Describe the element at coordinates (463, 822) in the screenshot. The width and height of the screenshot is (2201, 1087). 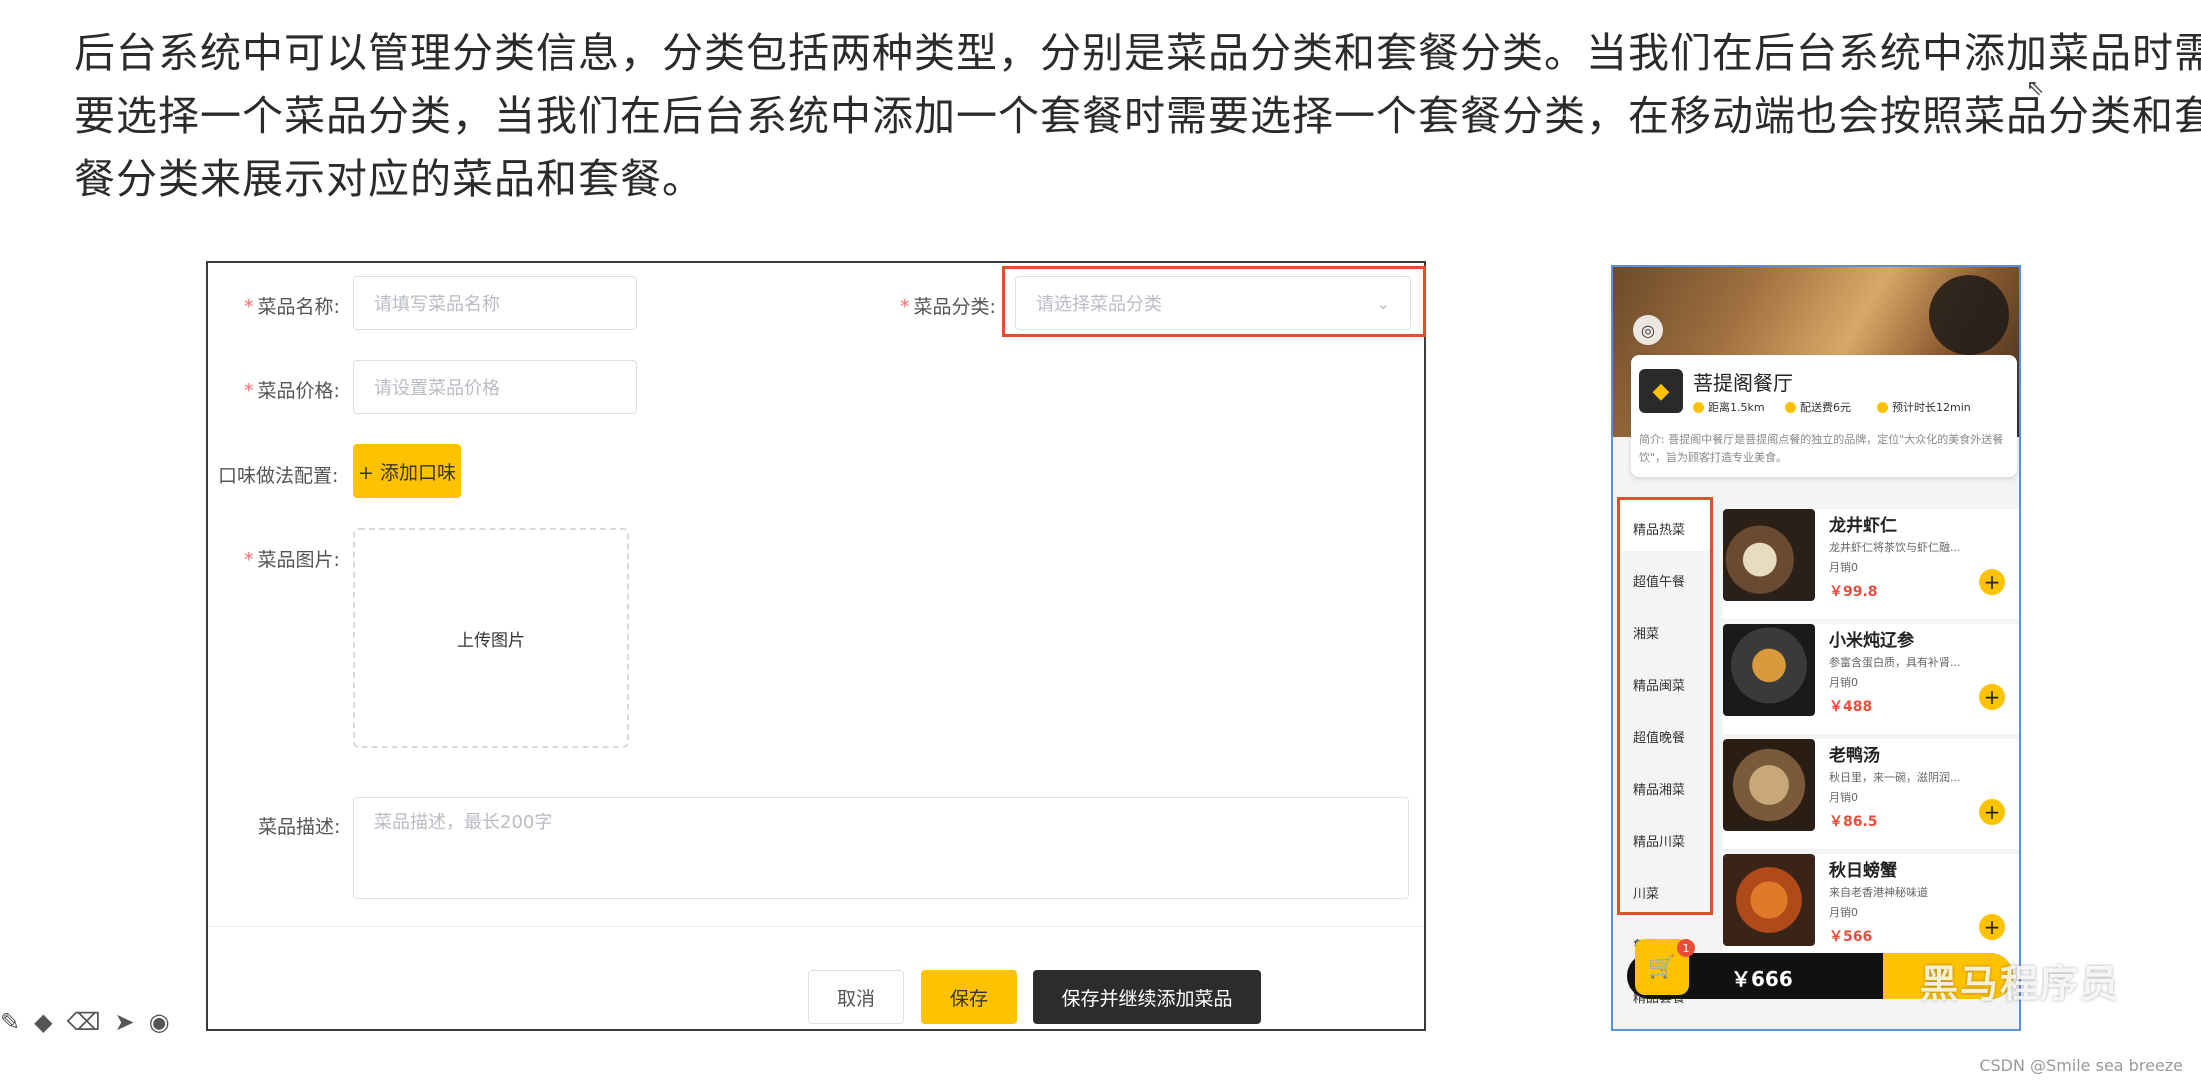
I see `dish-desc-placeholder: 菜品描述，最长200字` at that location.